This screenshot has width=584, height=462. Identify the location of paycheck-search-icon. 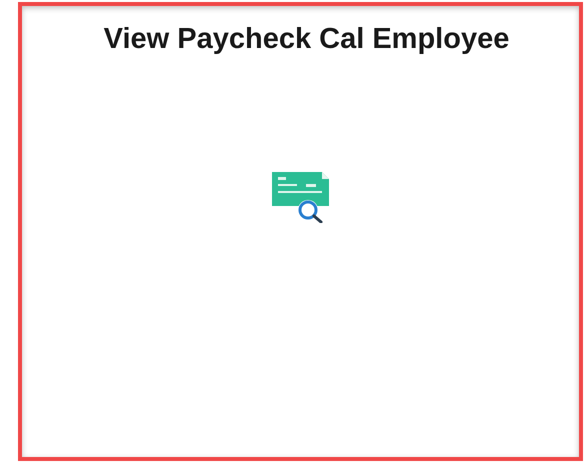
(301, 197).